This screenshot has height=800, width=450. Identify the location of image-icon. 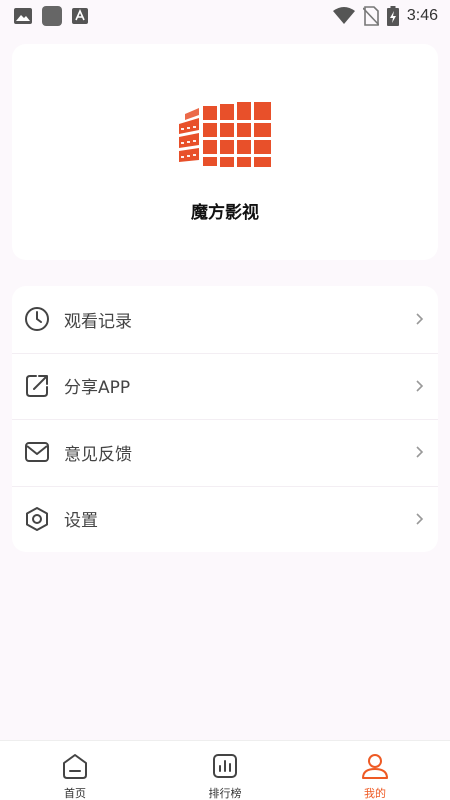
(23, 16).